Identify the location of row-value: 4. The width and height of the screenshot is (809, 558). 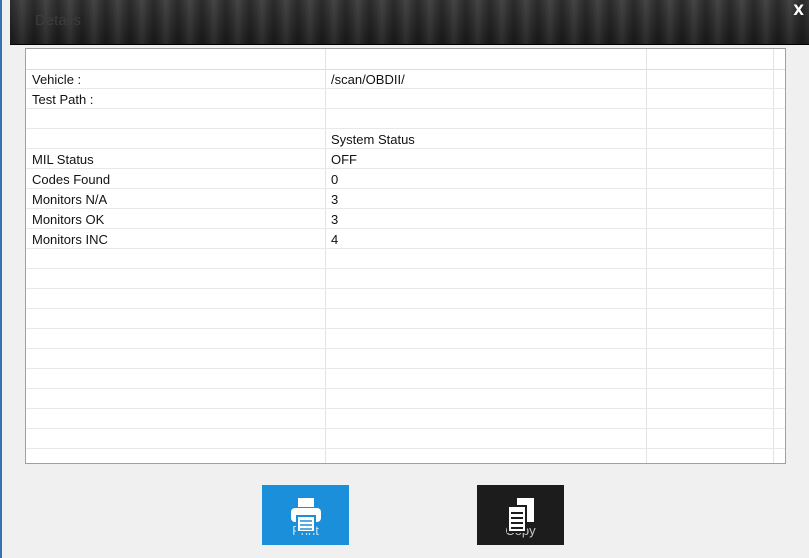
(335, 239).